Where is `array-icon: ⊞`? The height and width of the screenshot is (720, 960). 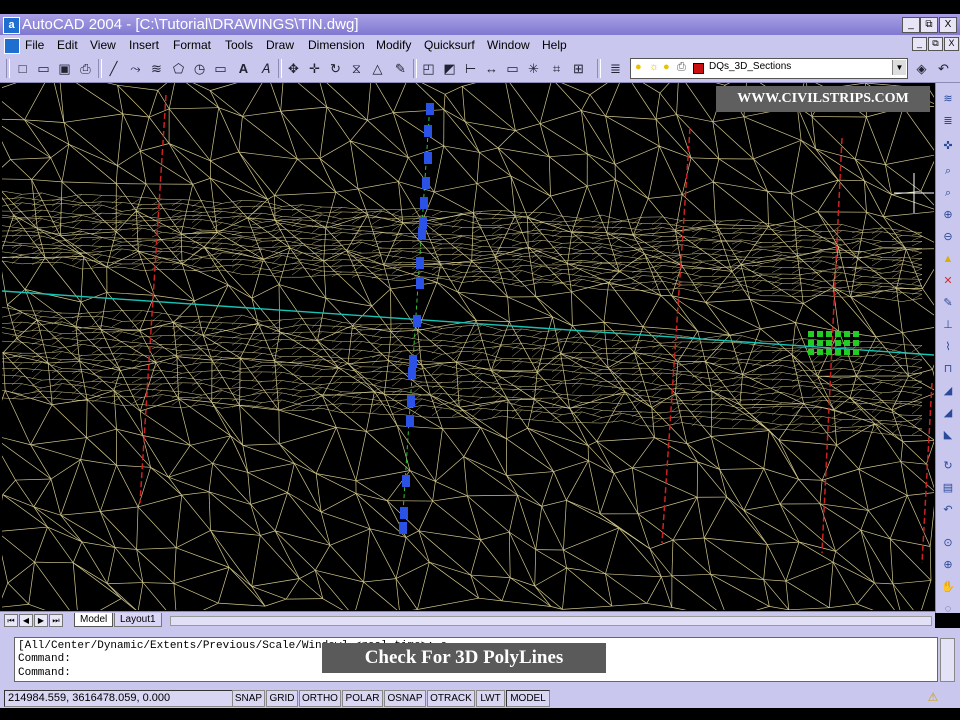
array-icon: ⊞ is located at coordinates (578, 68).